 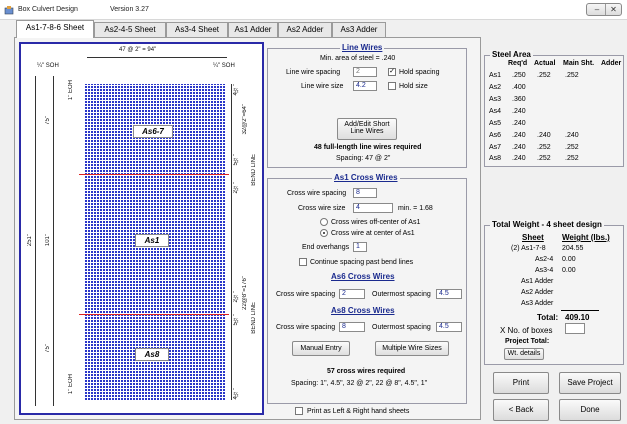 I want to click on total-label: Total:, so click(x=548, y=317).